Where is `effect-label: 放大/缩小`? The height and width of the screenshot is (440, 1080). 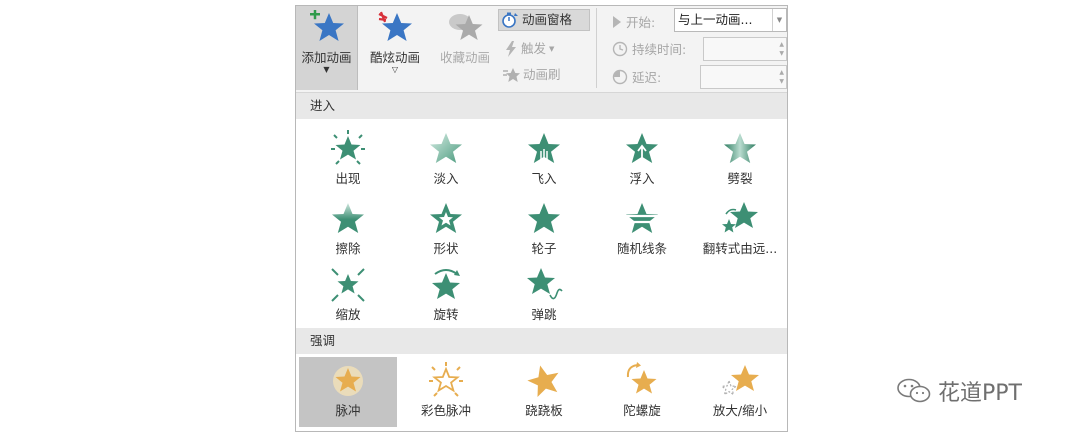 effect-label: 放大/缩小 is located at coordinates (740, 410).